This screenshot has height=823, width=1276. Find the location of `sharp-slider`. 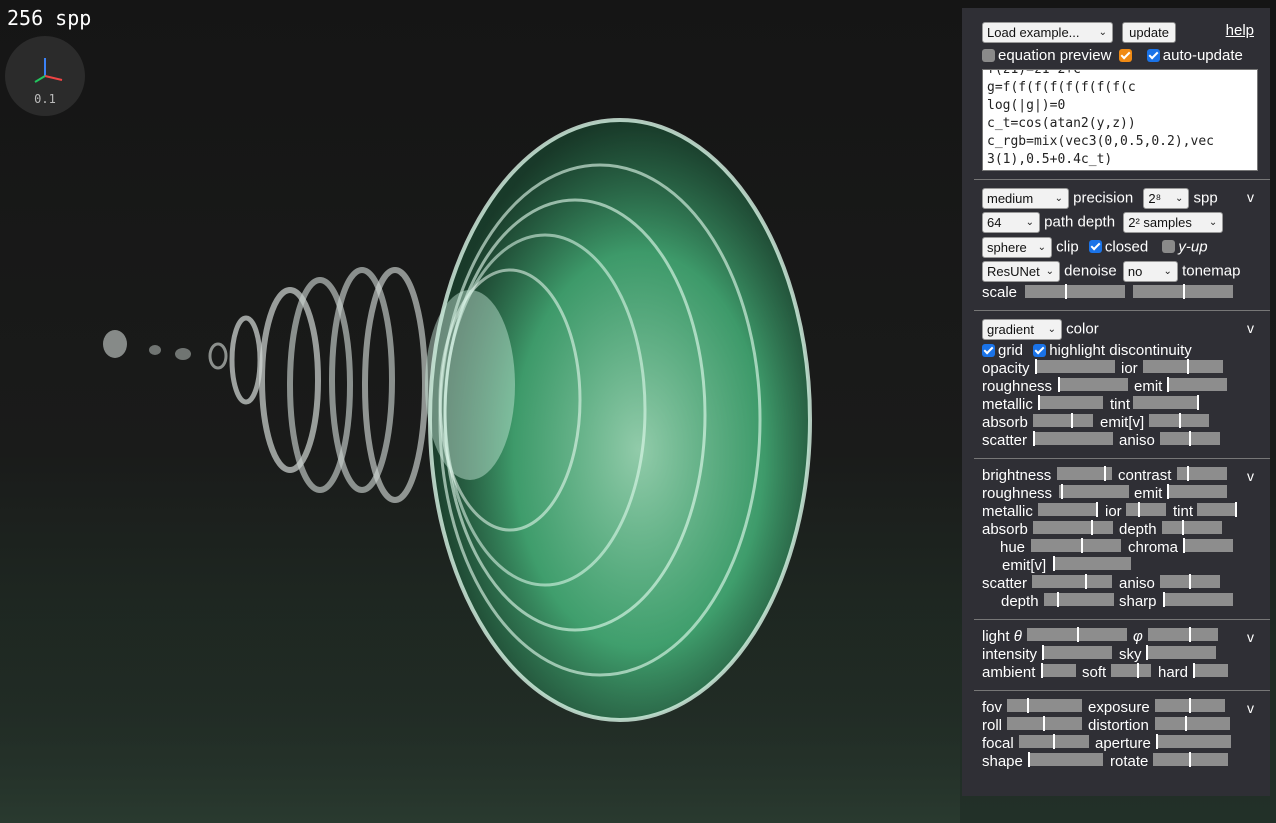

sharp-slider is located at coordinates (1198, 599).